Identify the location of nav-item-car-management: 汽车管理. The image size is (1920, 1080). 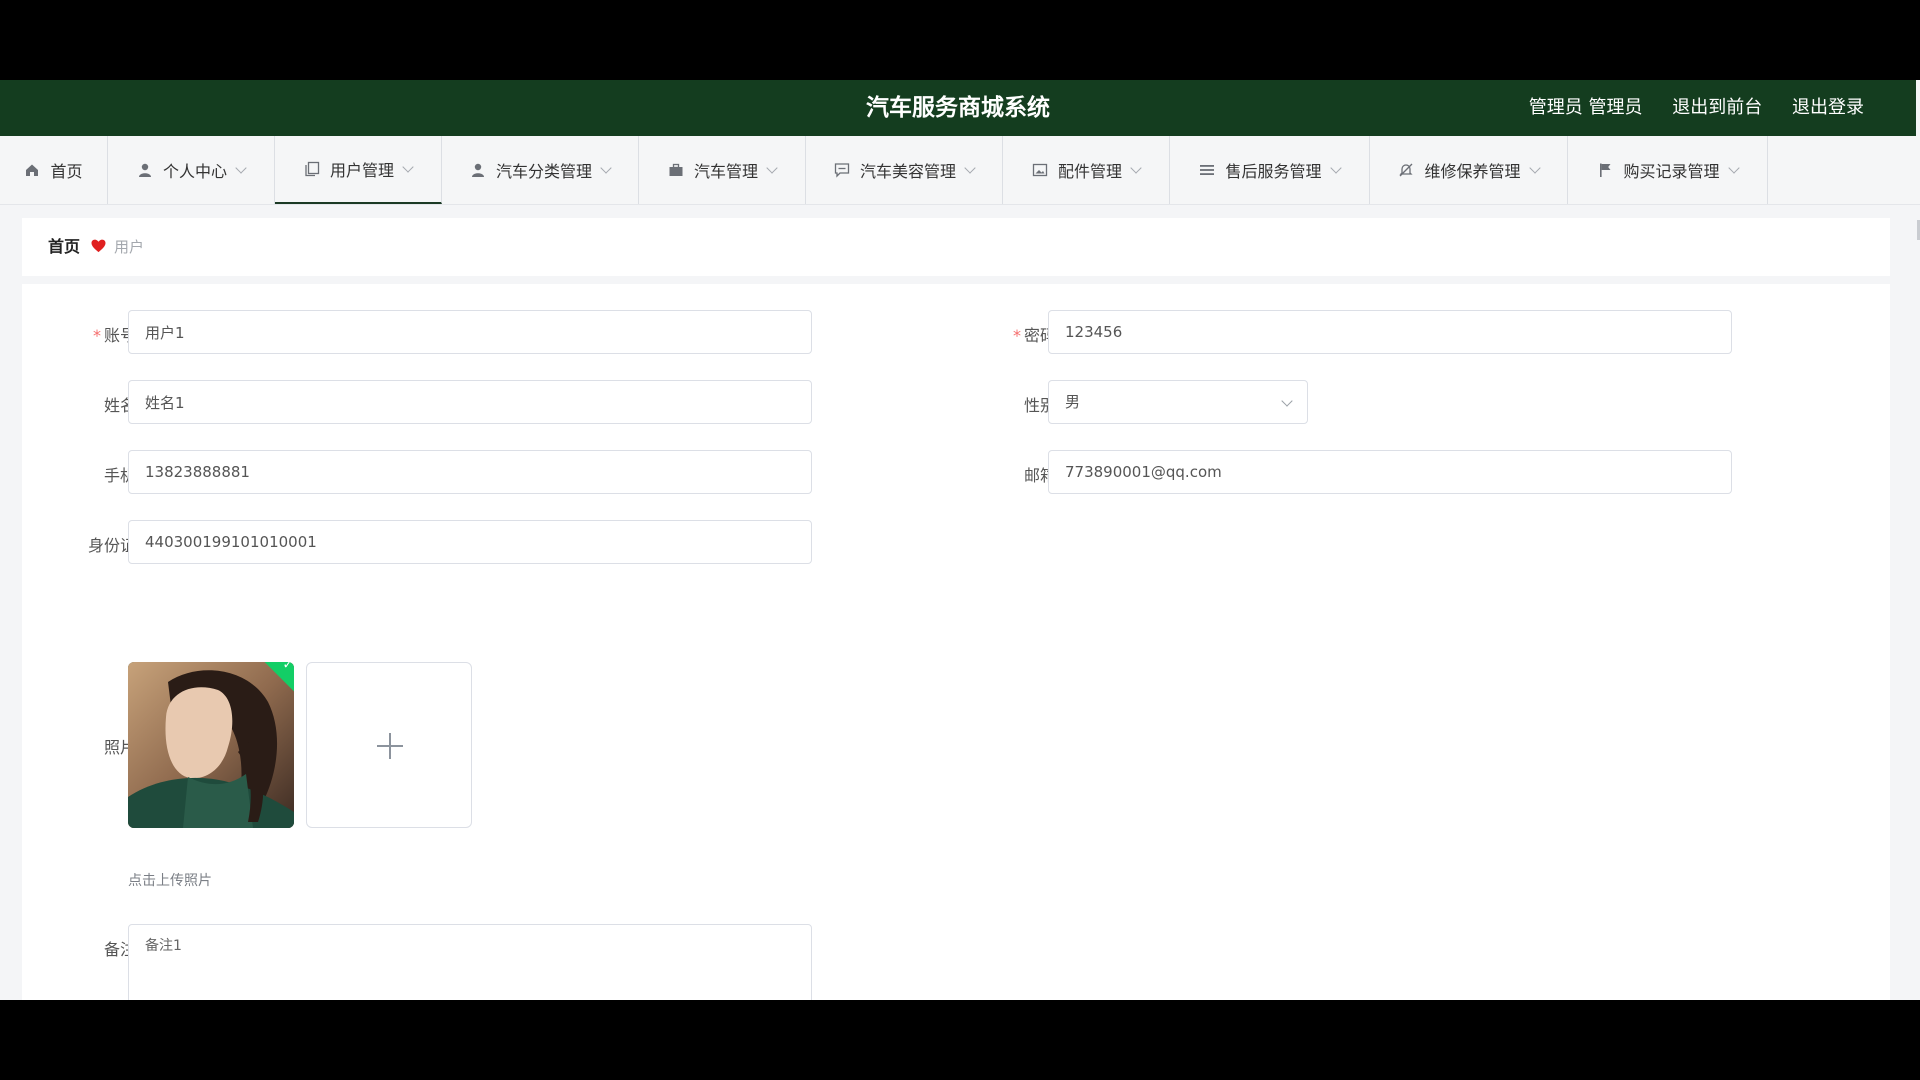
(722, 170).